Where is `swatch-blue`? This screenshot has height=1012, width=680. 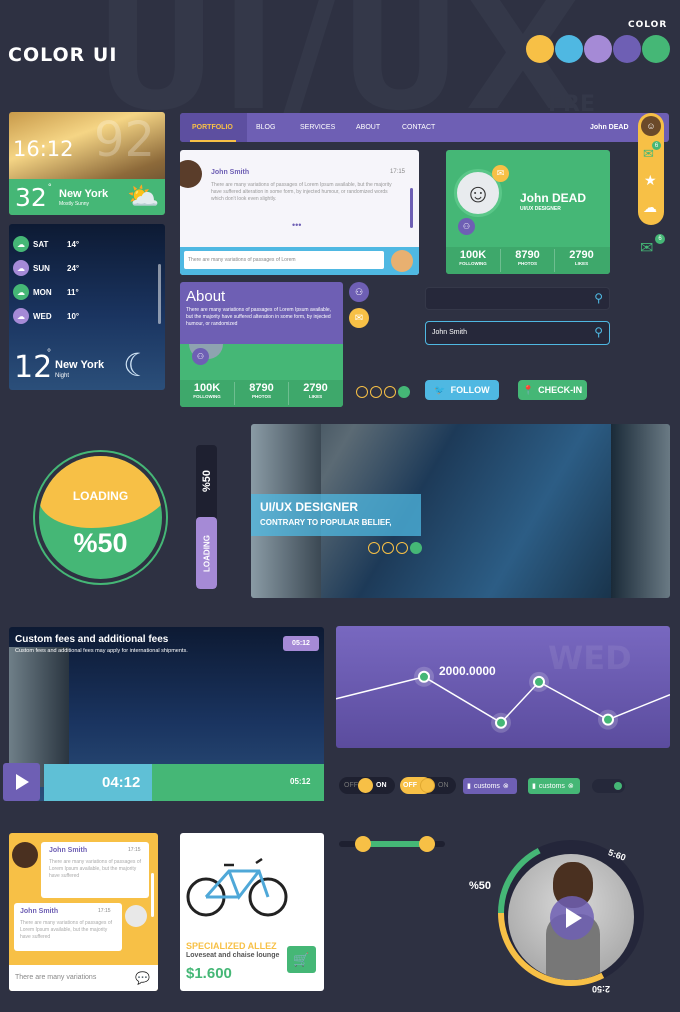
swatch-blue is located at coordinates (569, 49).